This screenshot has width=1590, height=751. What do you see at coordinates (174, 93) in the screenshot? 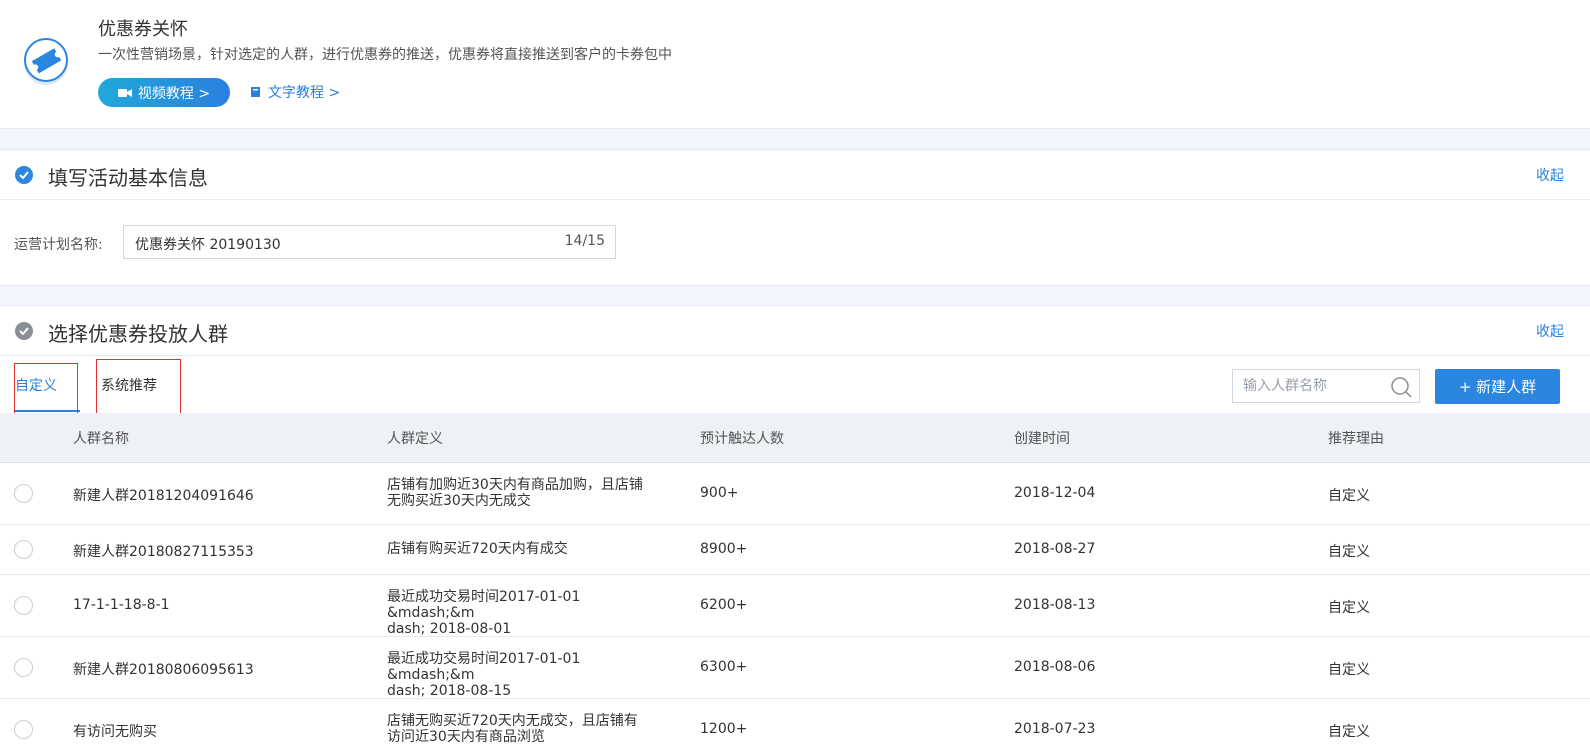
I see `video-tutorial-label: 视频教程 >` at bounding box center [174, 93].